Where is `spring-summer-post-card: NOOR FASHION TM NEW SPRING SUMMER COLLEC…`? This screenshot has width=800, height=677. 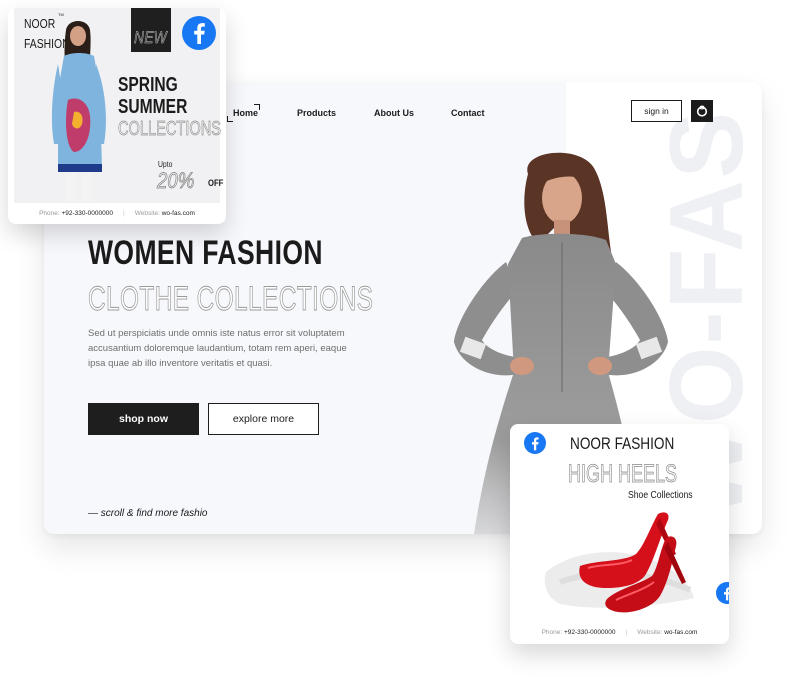
spring-summer-post-card: NOOR FASHION TM NEW SPRING SUMMER COLLEC… is located at coordinates (117, 116).